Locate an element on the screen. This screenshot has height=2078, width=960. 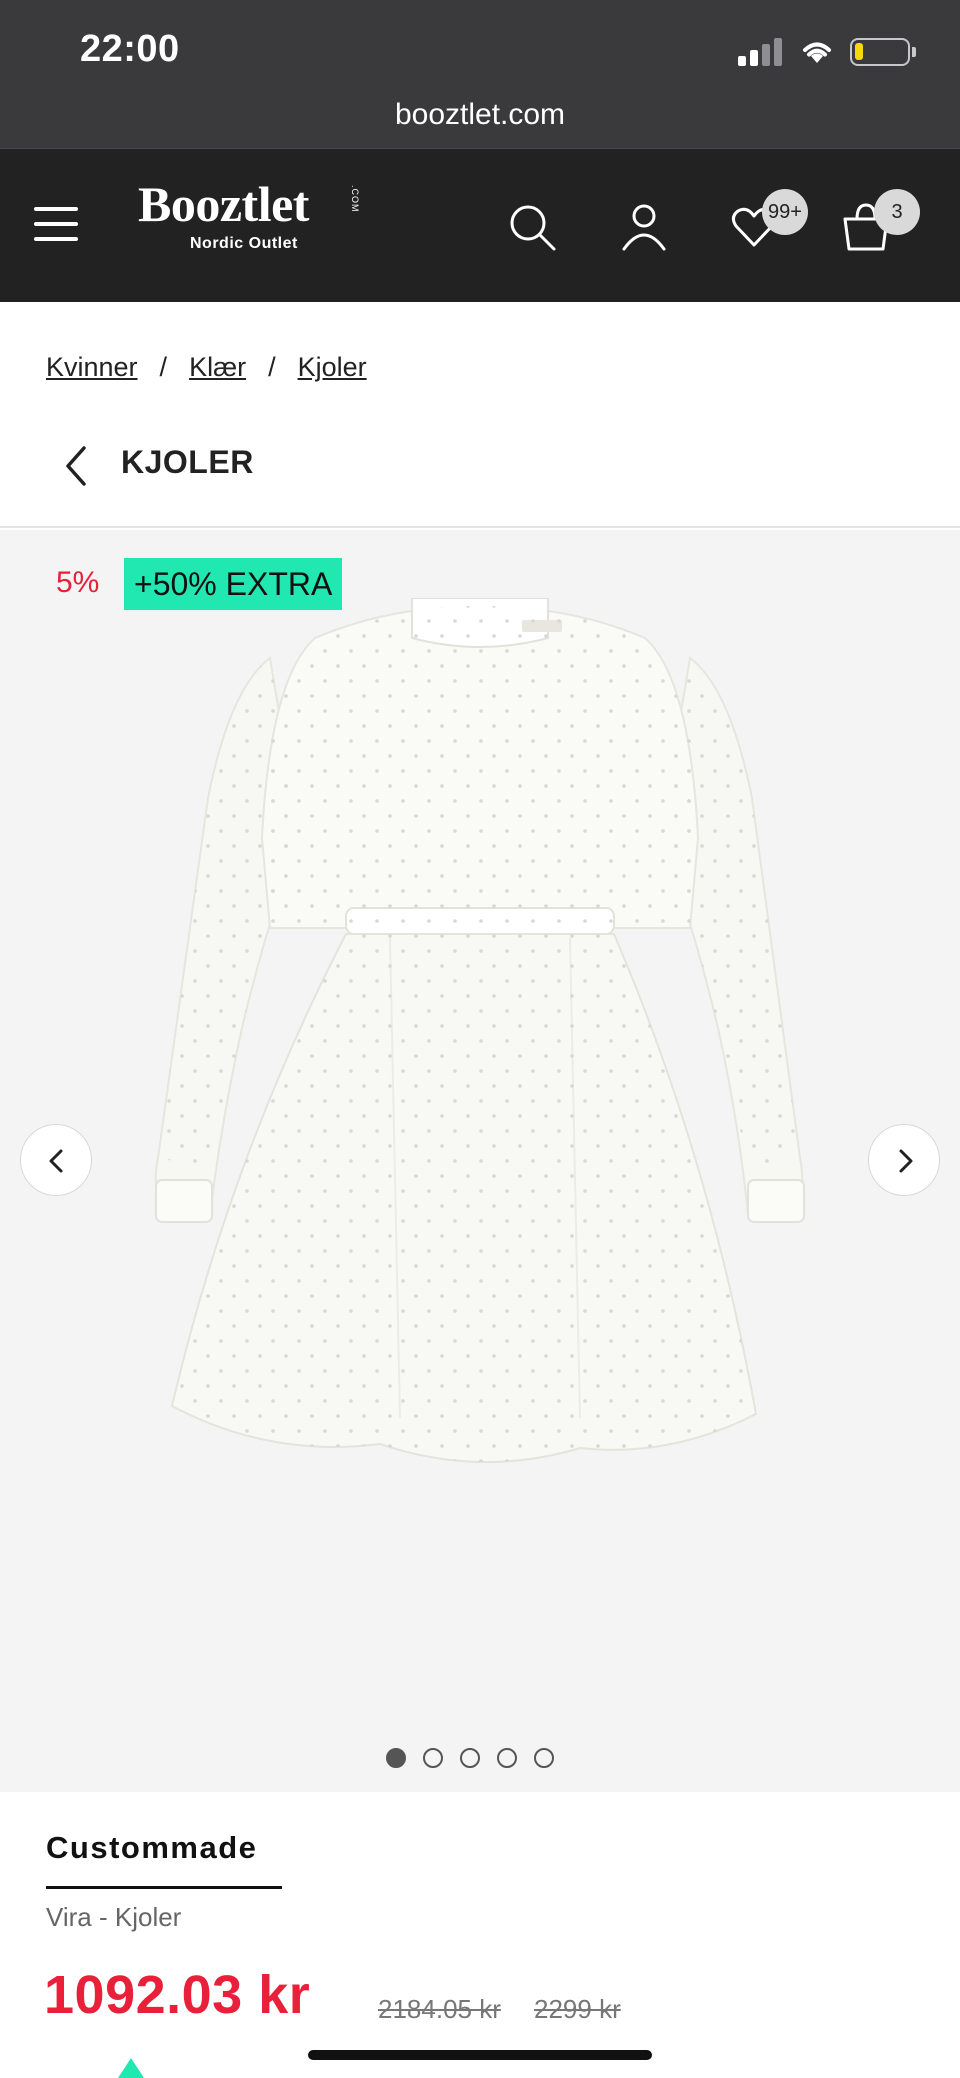
product-name: Vira - Kjoler is located at coordinates (114, 1917).